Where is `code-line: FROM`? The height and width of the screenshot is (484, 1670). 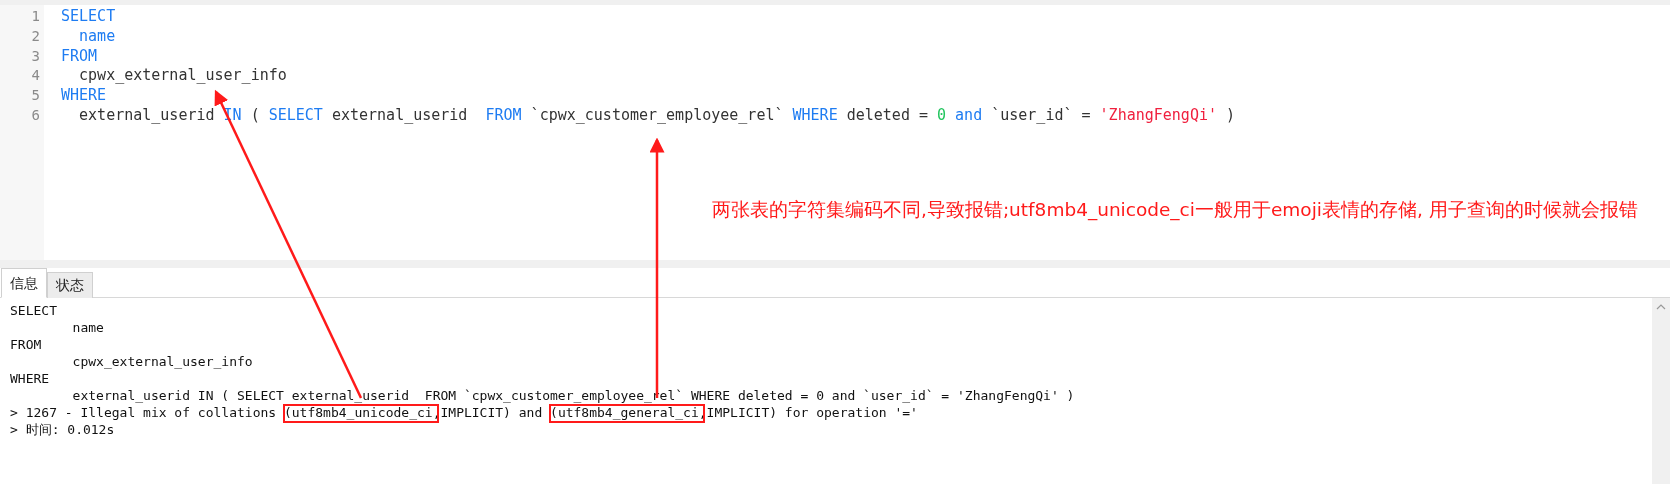
code-line: FROM is located at coordinates (80, 56).